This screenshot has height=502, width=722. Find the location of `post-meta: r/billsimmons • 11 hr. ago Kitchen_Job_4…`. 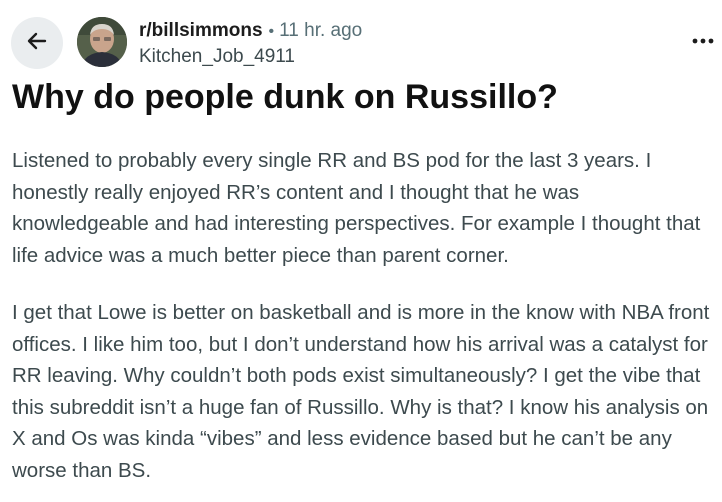

post-meta: r/billsimmons • 11 hr. ago Kitchen_Job_4… is located at coordinates (250, 44).